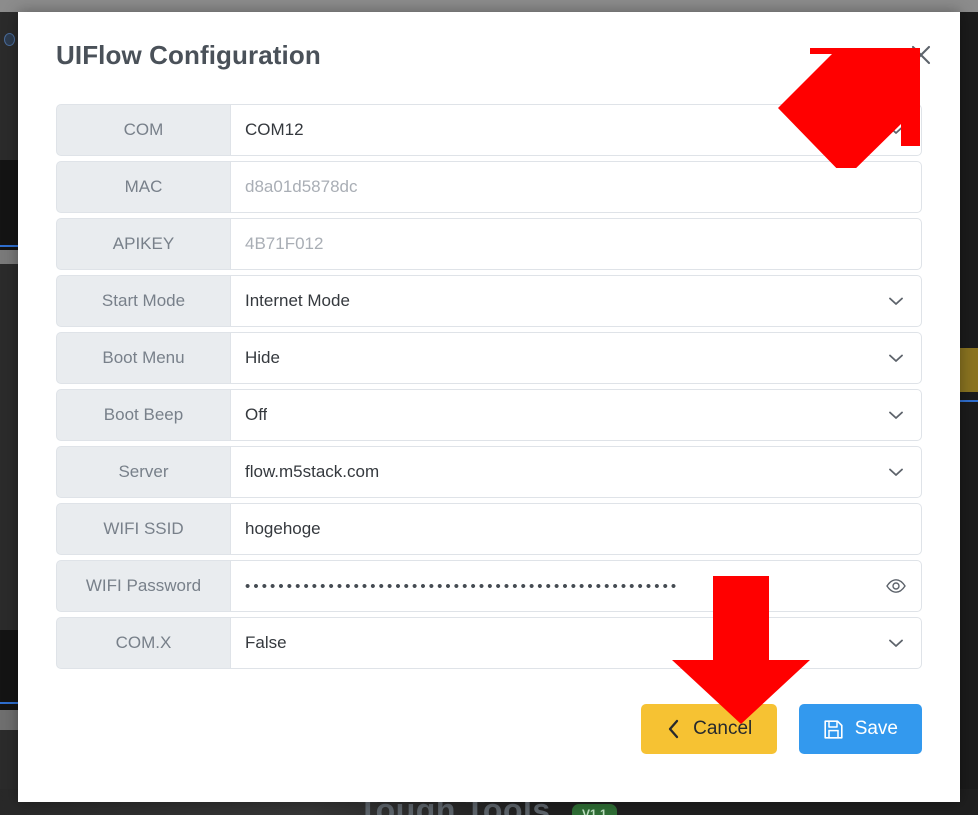  Describe the element at coordinates (576, 187) in the screenshot. I see `field-control-mac: d8a01d5878dc` at that location.